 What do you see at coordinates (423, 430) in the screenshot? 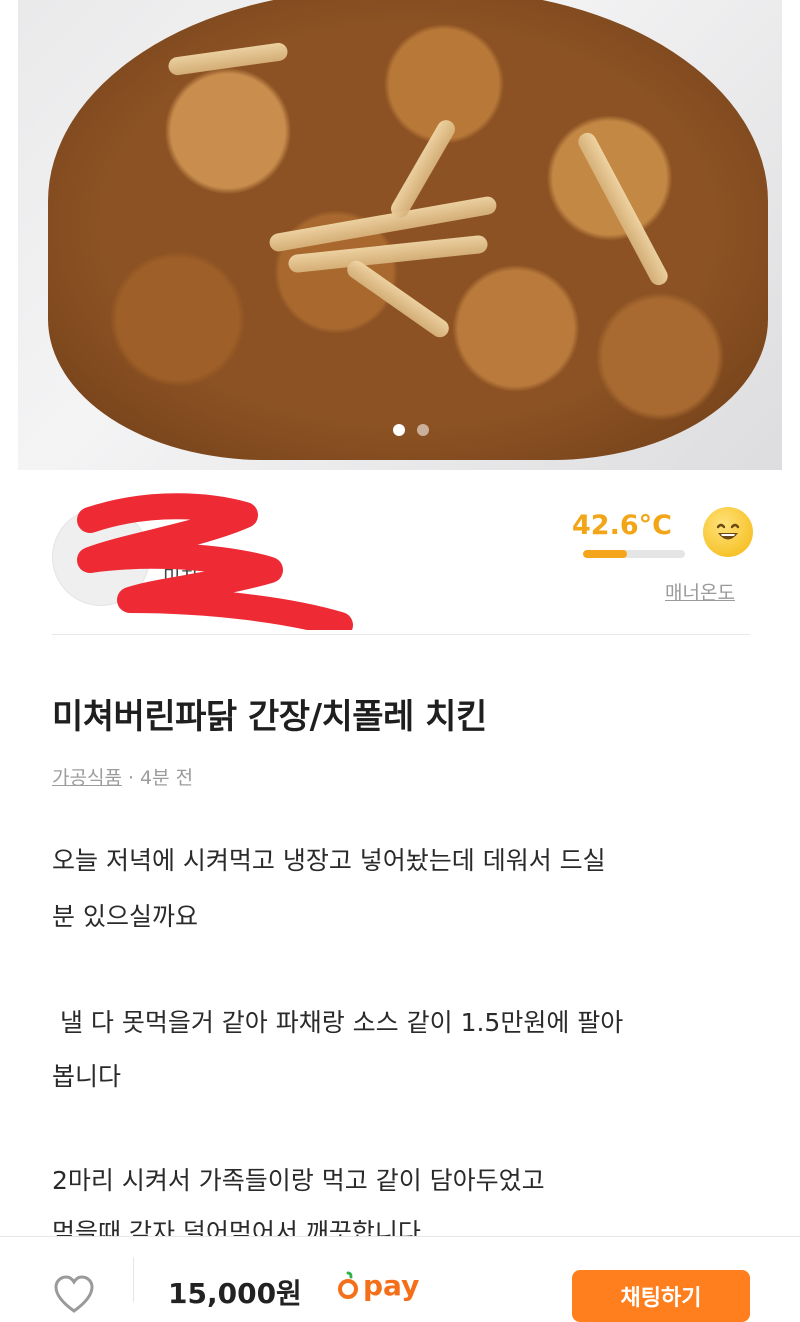
I see `page-dot` at bounding box center [423, 430].